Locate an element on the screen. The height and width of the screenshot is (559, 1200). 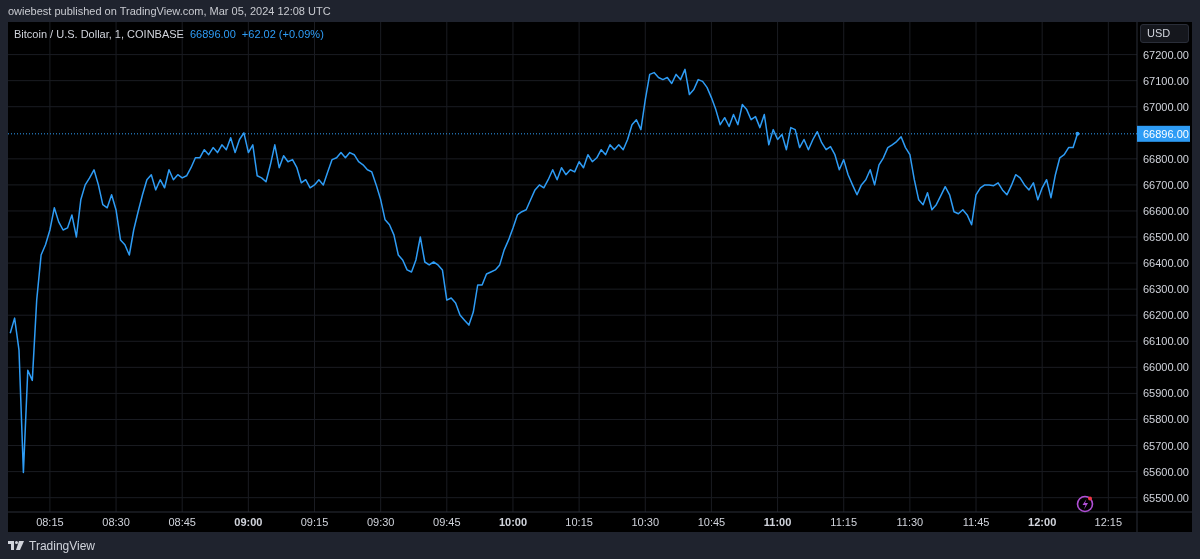
price-tick-label: 66400.00 is located at coordinates (1166, 263).